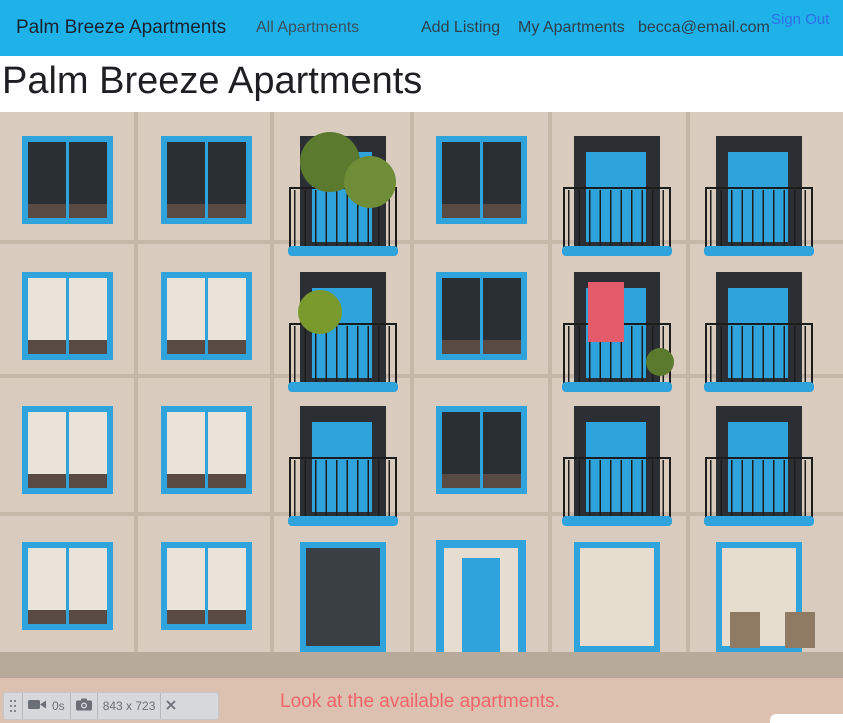  Describe the element at coordinates (571, 28) in the screenshot. I see `nav-my-apartments: My Apartments` at that location.